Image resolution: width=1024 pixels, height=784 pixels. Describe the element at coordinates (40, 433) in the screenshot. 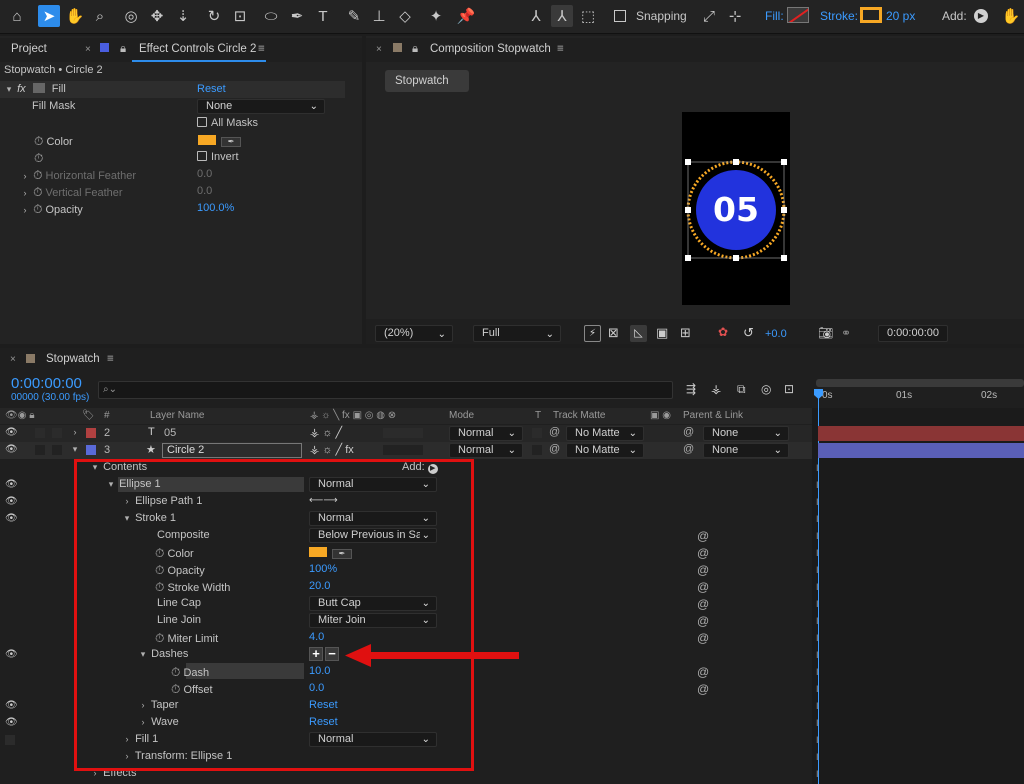

I see `solo-box` at that location.